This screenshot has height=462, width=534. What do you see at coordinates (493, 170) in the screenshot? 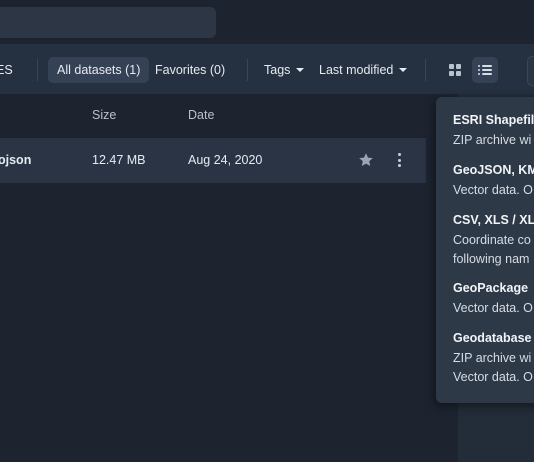
I see `format-title: GeoJSON, KM` at bounding box center [493, 170].